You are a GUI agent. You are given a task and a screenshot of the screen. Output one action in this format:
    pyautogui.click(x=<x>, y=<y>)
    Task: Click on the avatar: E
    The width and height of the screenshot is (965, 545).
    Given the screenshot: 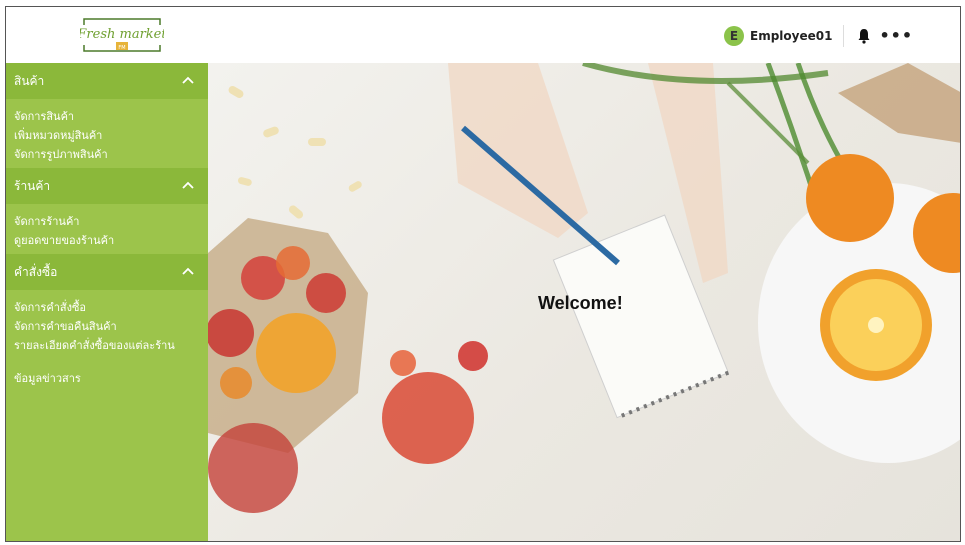 What is the action you would take?
    pyautogui.click(x=734, y=36)
    